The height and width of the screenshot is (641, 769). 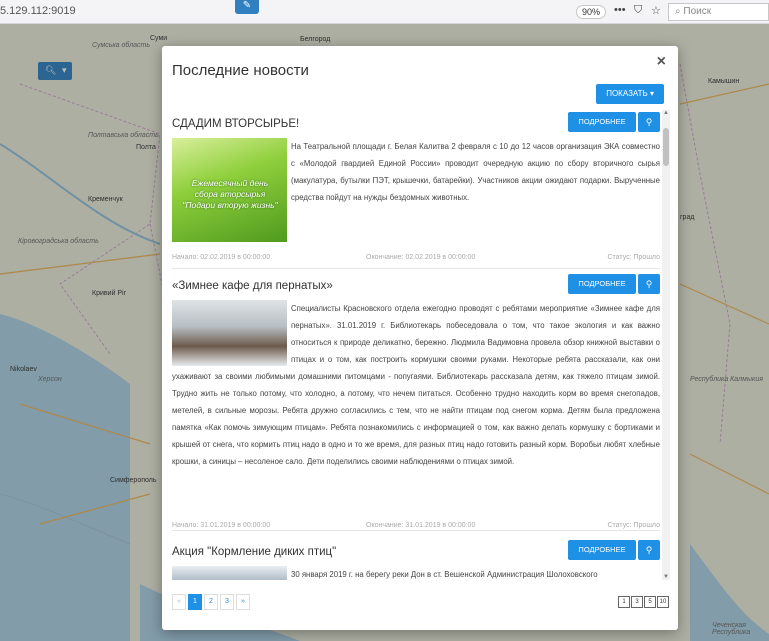 What do you see at coordinates (221, 257) in the screenshot?
I see `news-start-date: Начало: 02.02.2019 в 00:00:00` at bounding box center [221, 257].